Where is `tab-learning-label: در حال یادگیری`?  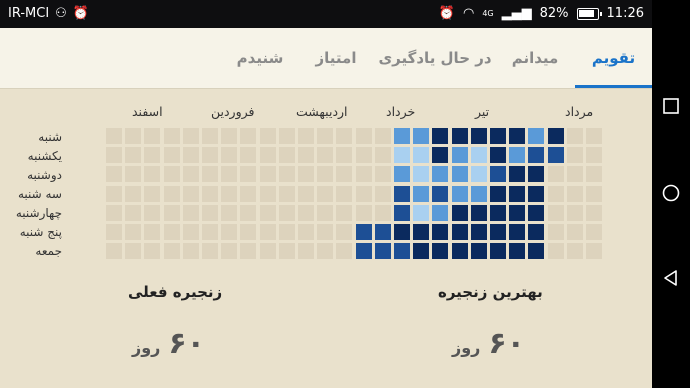
tab-learning-label: در حال یادگیری is located at coordinates (435, 58).